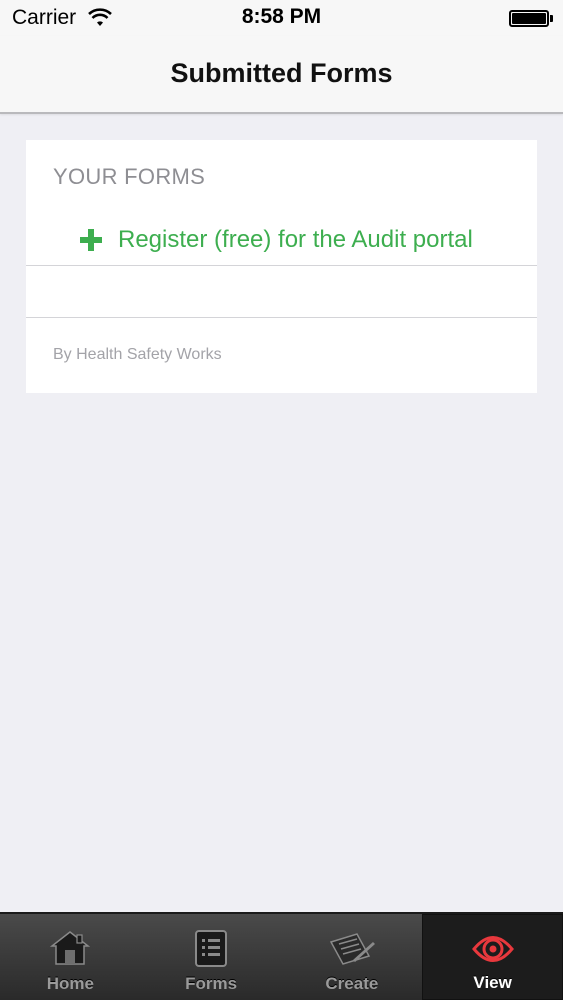  What do you see at coordinates (211, 983) in the screenshot?
I see `tab-forms-label: Forms` at bounding box center [211, 983].